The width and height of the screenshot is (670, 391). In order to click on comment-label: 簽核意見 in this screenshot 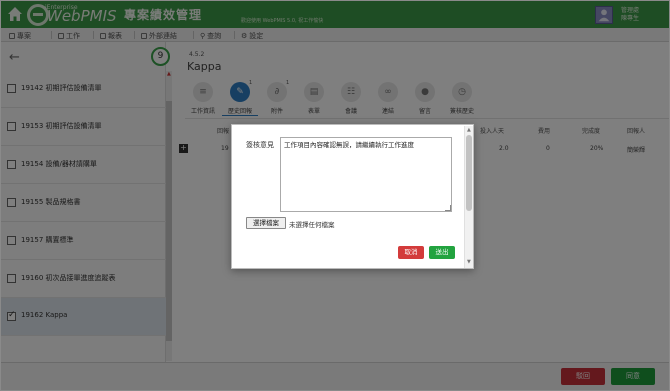, I will do `click(260, 145)`.